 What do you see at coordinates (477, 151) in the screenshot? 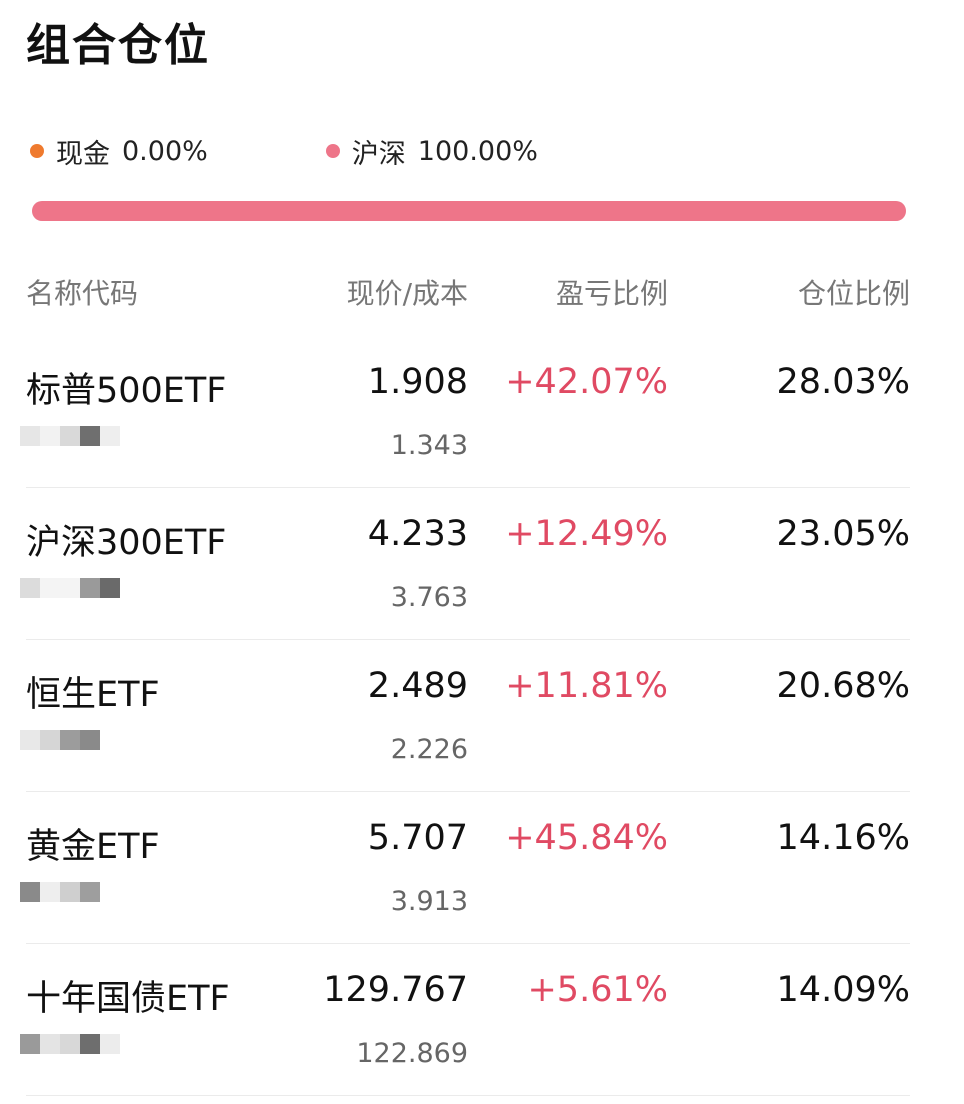
I see `legend-percent-hushen: 100.00%` at bounding box center [477, 151].